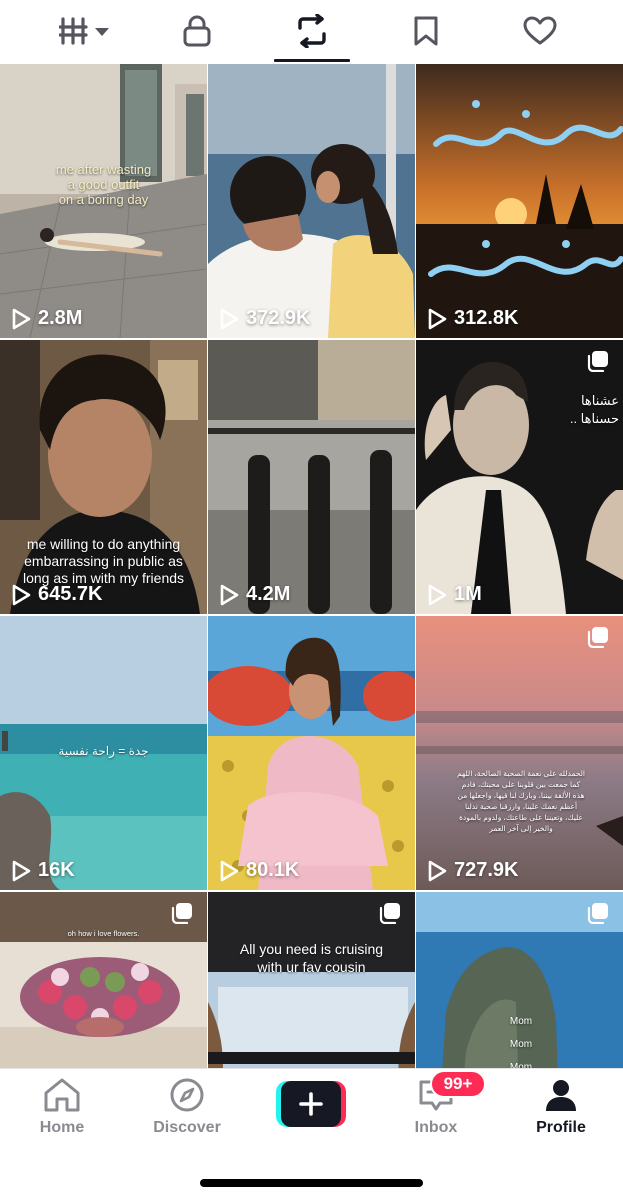  I want to click on nav-home: Home, so click(62, 1112).